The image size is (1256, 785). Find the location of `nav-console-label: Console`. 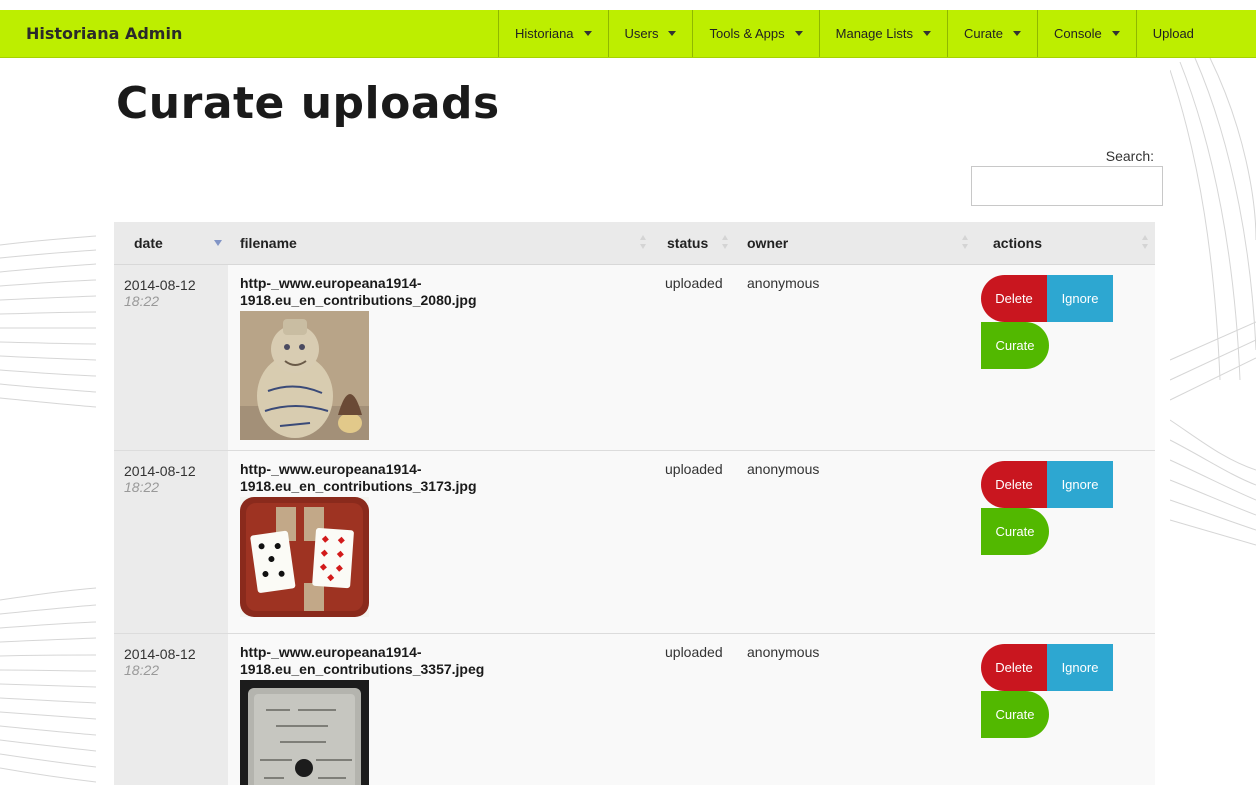

nav-console-label: Console is located at coordinates (1078, 33).